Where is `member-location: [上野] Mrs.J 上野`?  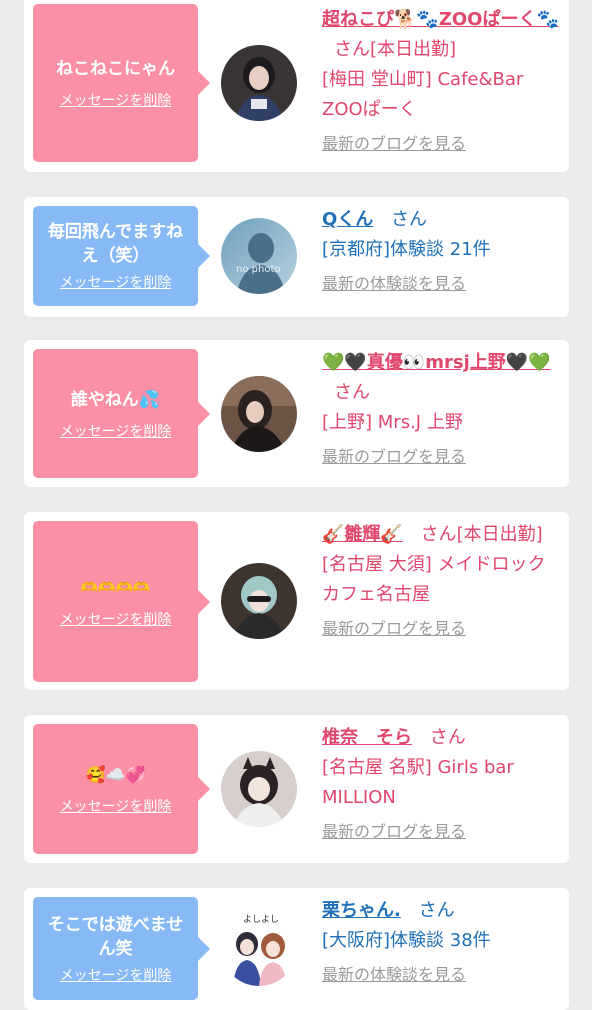
member-location: [上野] Mrs.J 上野 is located at coordinates (392, 422).